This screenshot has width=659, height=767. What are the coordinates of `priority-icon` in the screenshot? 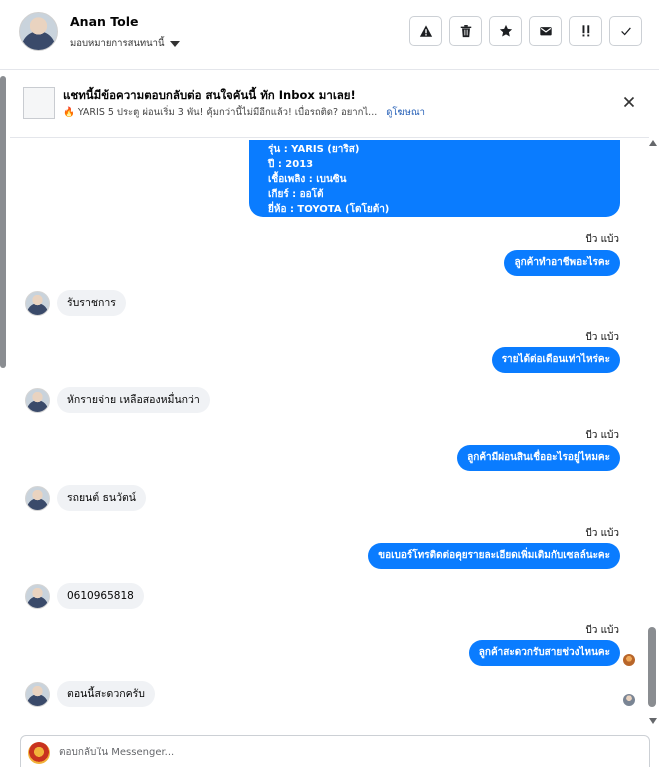 It's located at (585, 31).